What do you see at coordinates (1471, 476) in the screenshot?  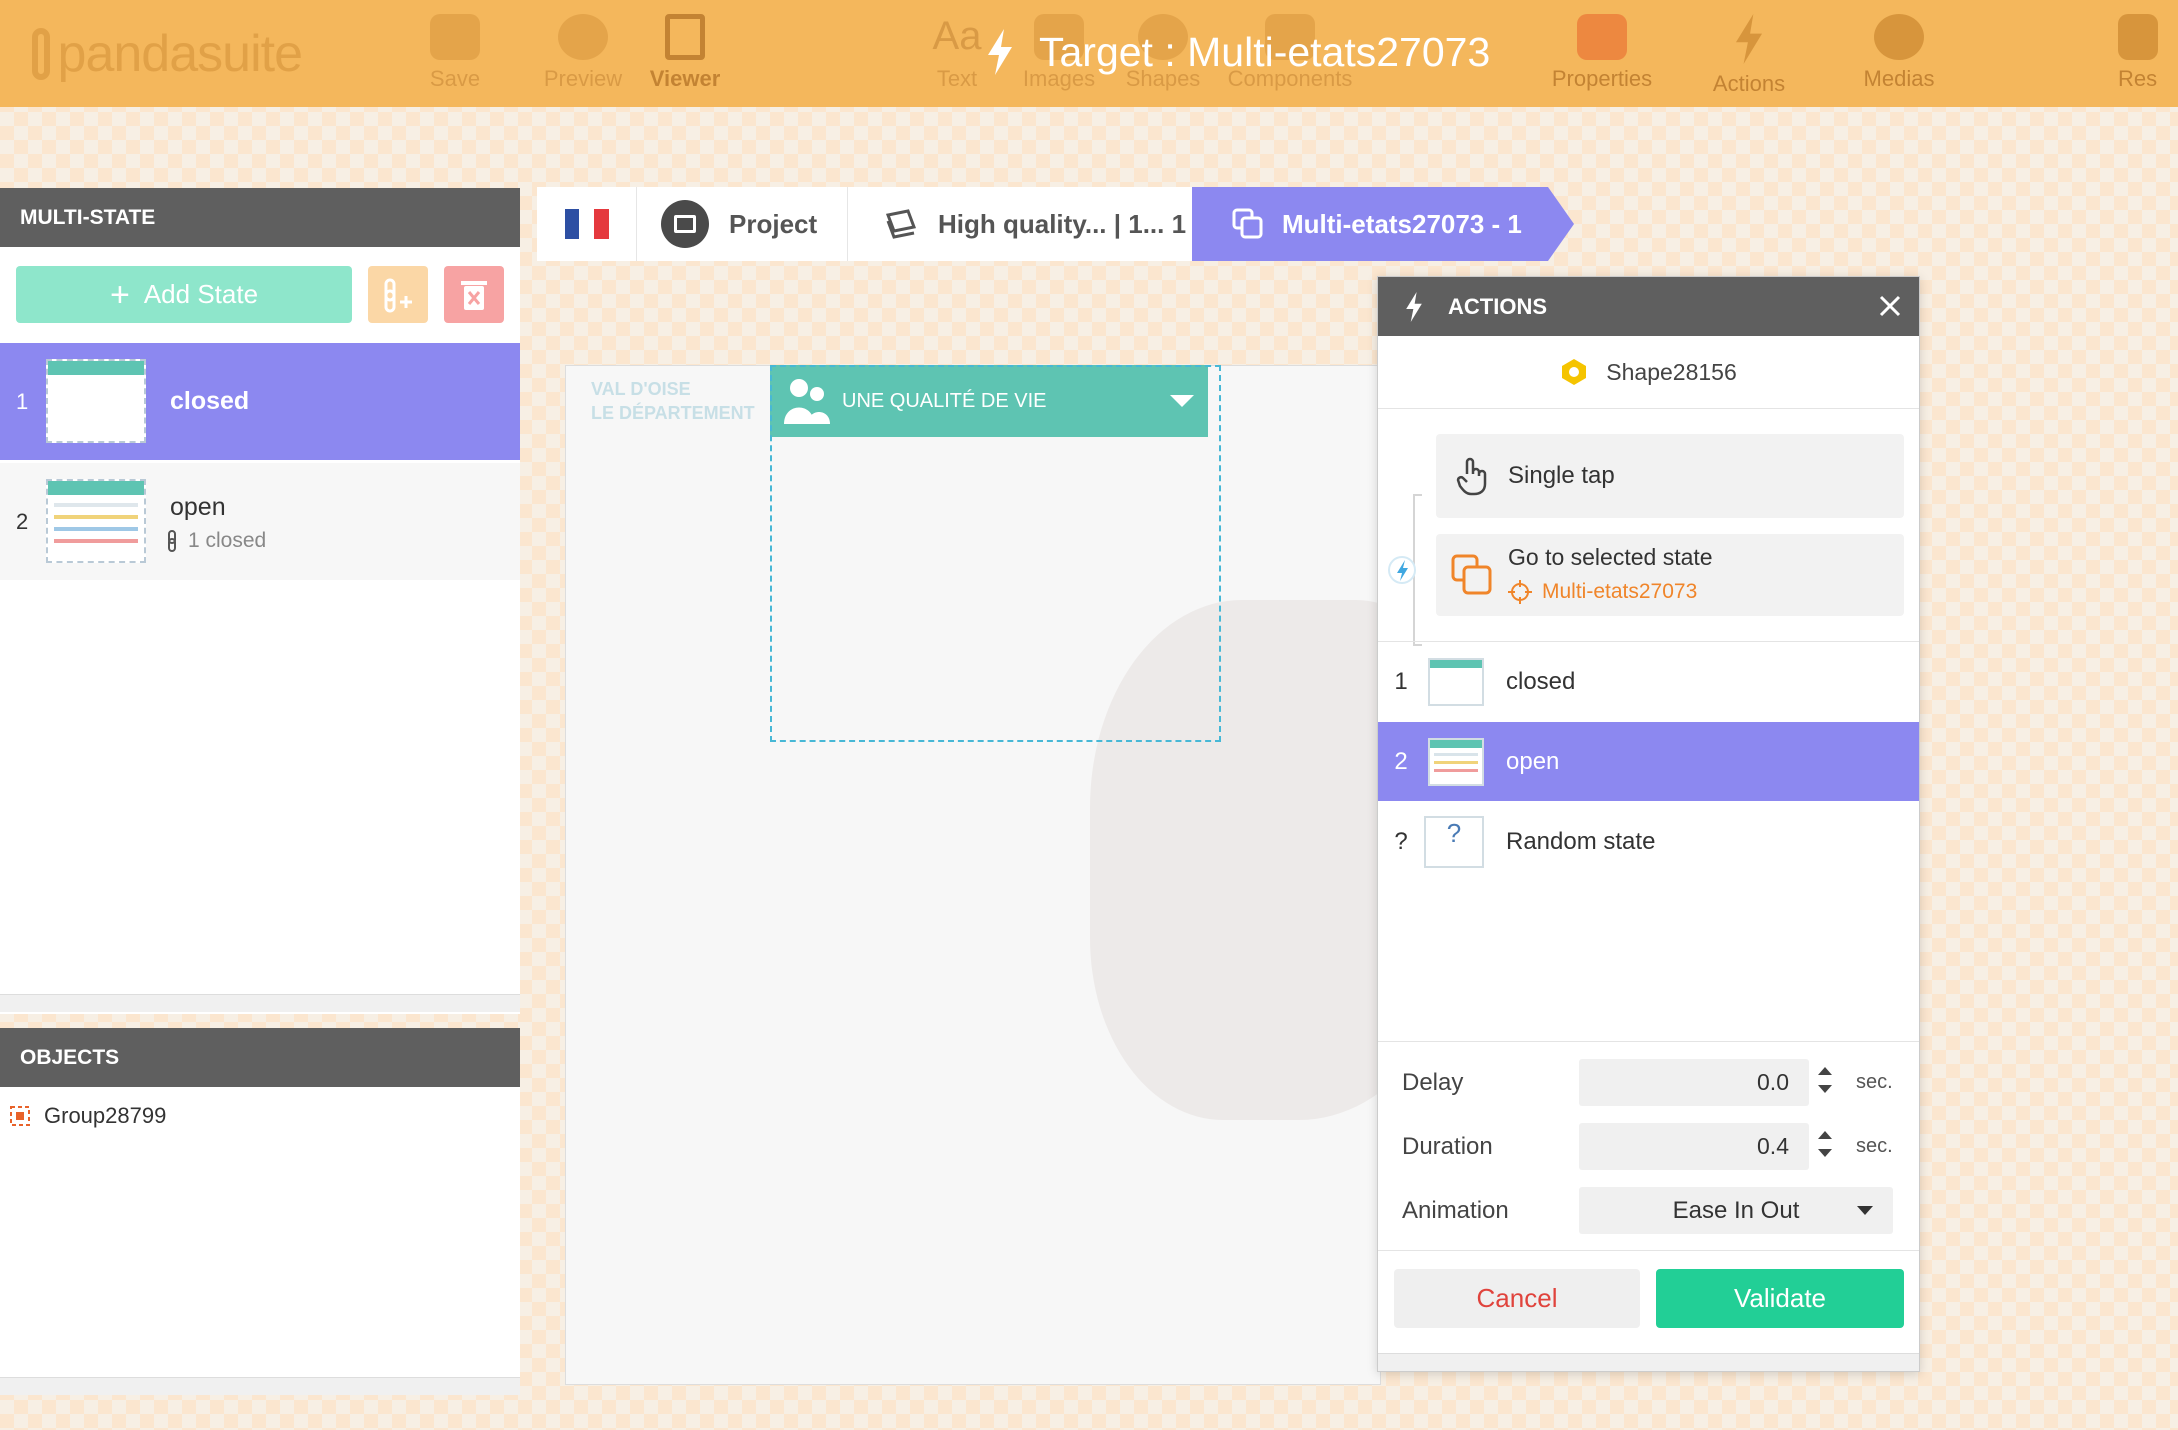 I see `tap-hand-icon` at bounding box center [1471, 476].